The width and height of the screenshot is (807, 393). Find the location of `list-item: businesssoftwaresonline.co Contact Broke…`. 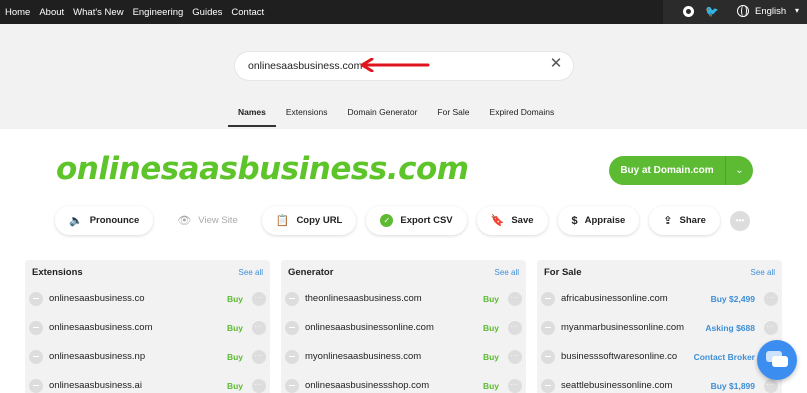

list-item: businesssoftwaresonline.co Contact Broke… is located at coordinates (659, 356).